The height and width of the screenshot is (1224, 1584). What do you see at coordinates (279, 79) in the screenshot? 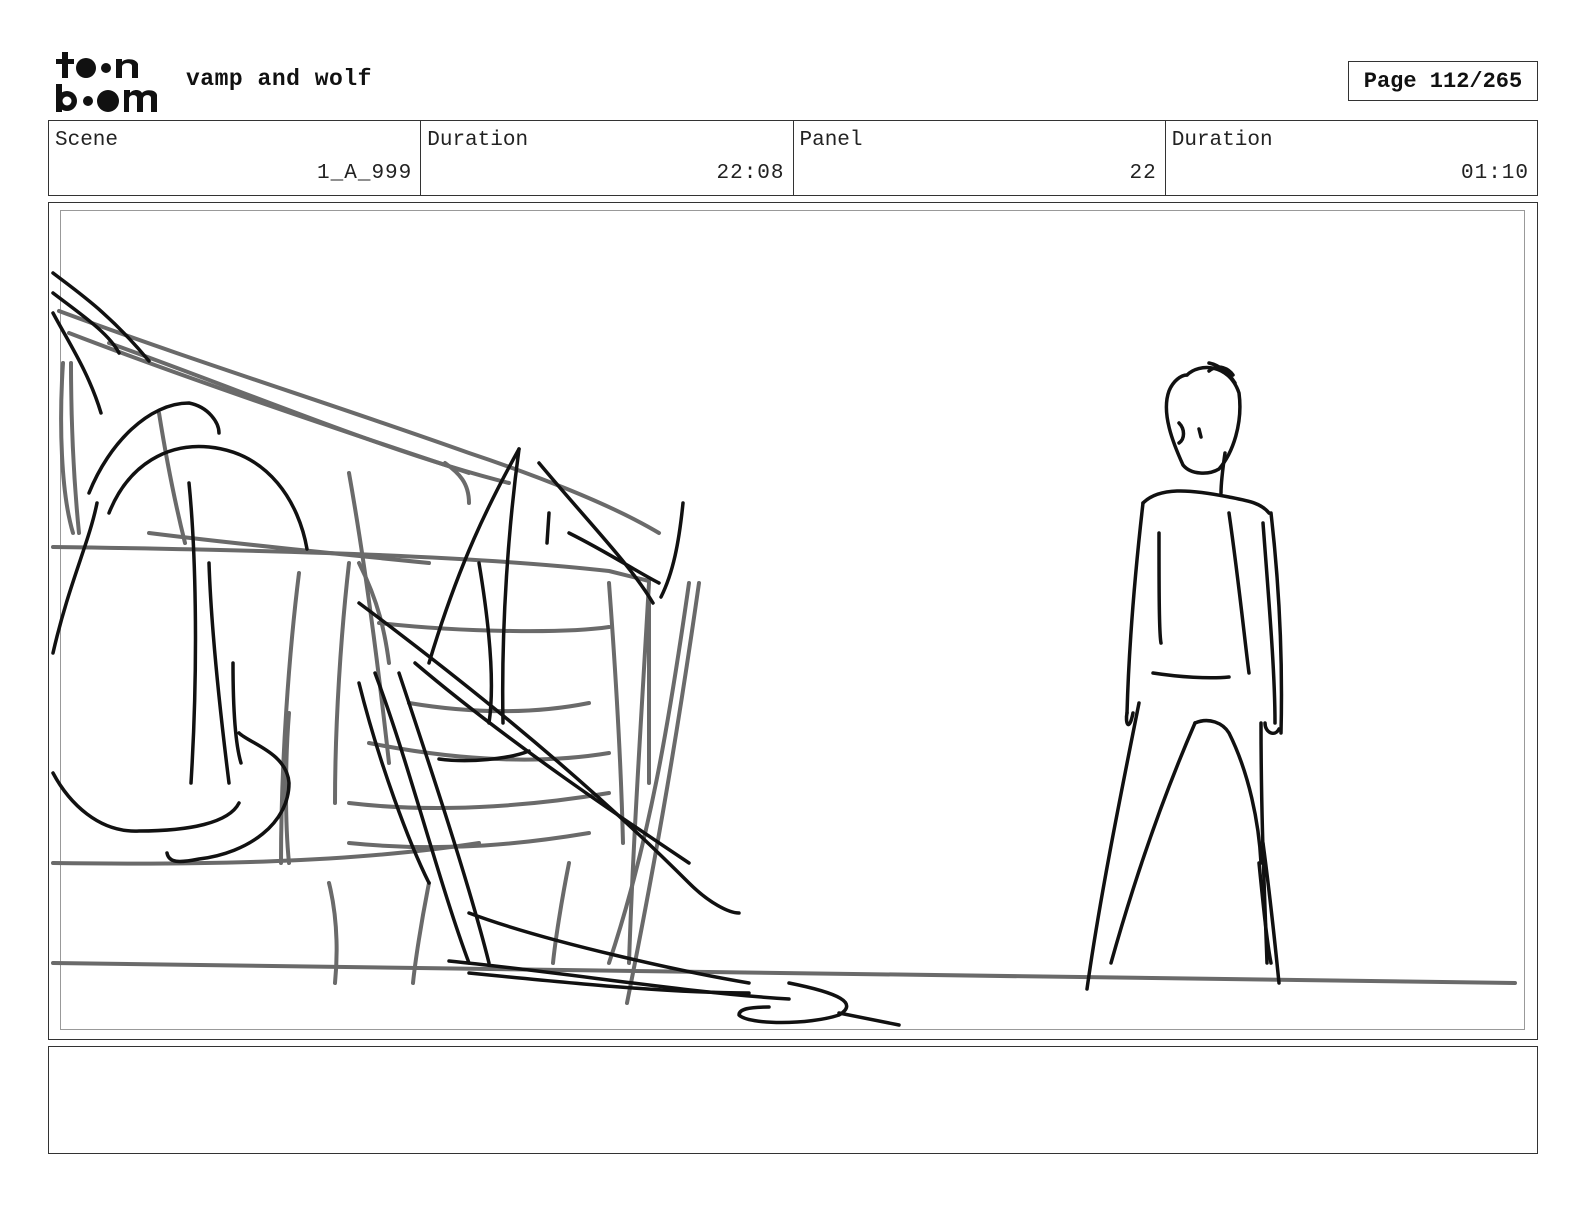
I see `project-title: vamp and wolf` at bounding box center [279, 79].